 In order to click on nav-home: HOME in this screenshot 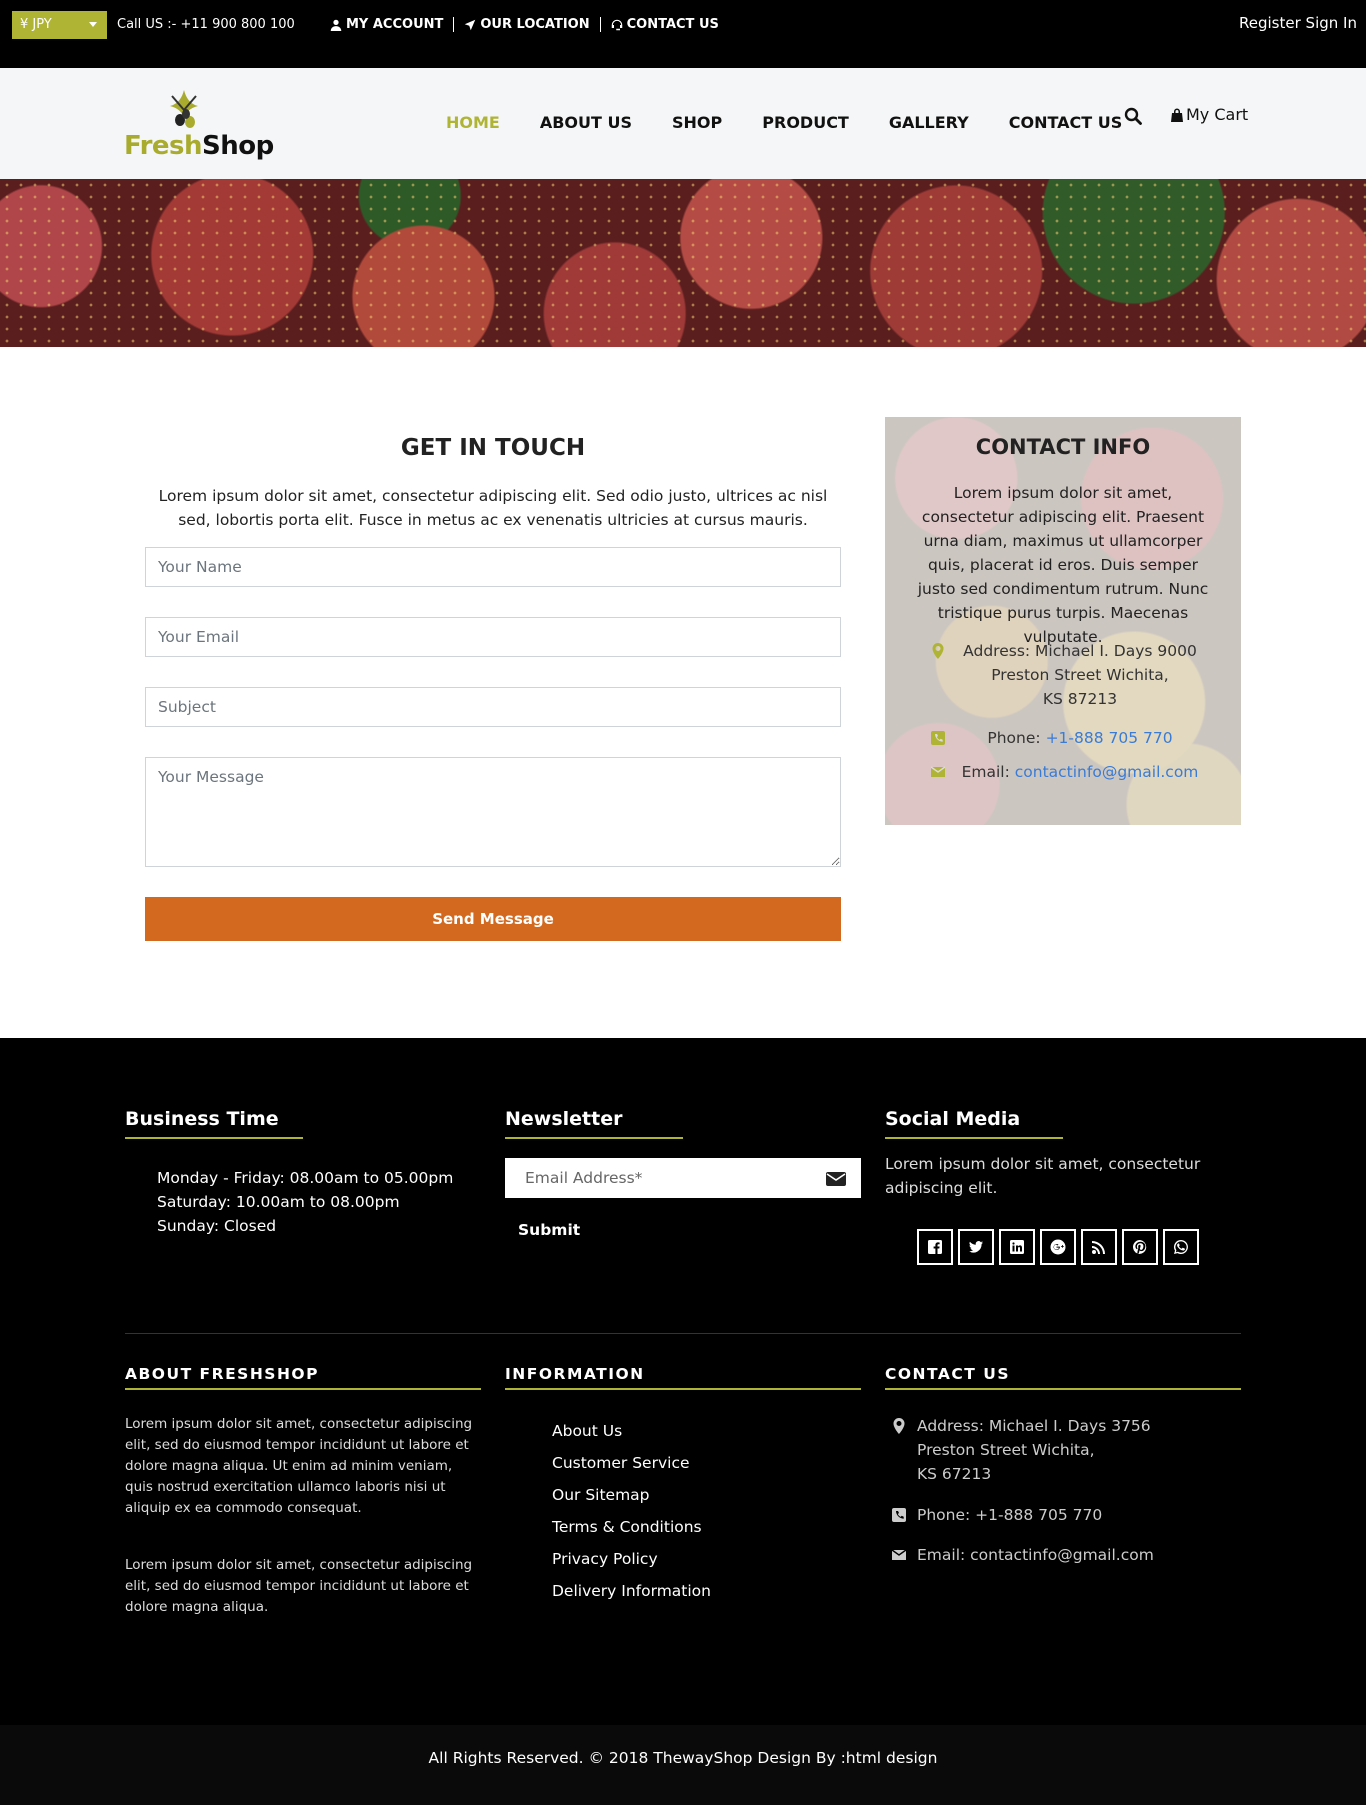, I will do `click(473, 122)`.